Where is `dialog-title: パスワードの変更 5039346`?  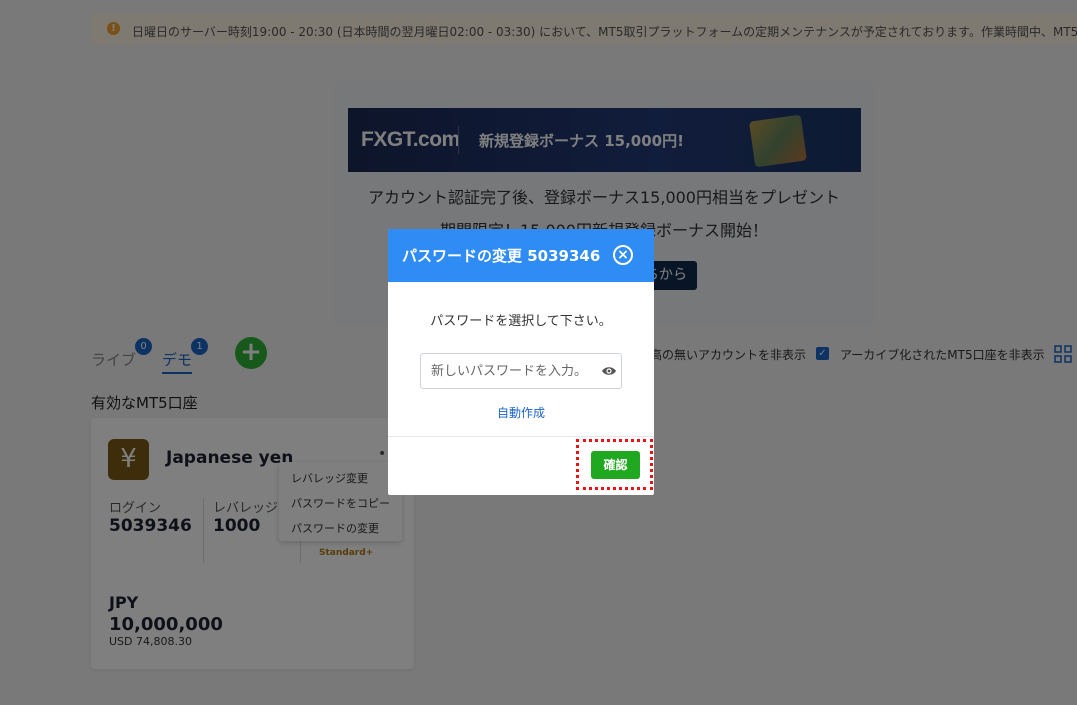
dialog-title: パスワードの変更 5039346 is located at coordinates (501, 256).